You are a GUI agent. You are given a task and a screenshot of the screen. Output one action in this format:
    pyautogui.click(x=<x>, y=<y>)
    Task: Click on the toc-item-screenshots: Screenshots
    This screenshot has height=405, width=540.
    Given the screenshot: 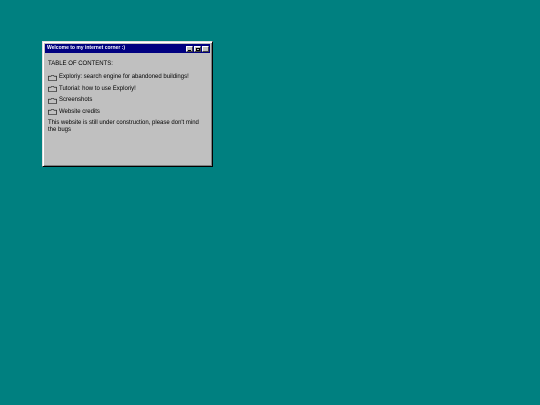 What is the action you would take?
    pyautogui.click(x=127, y=100)
    